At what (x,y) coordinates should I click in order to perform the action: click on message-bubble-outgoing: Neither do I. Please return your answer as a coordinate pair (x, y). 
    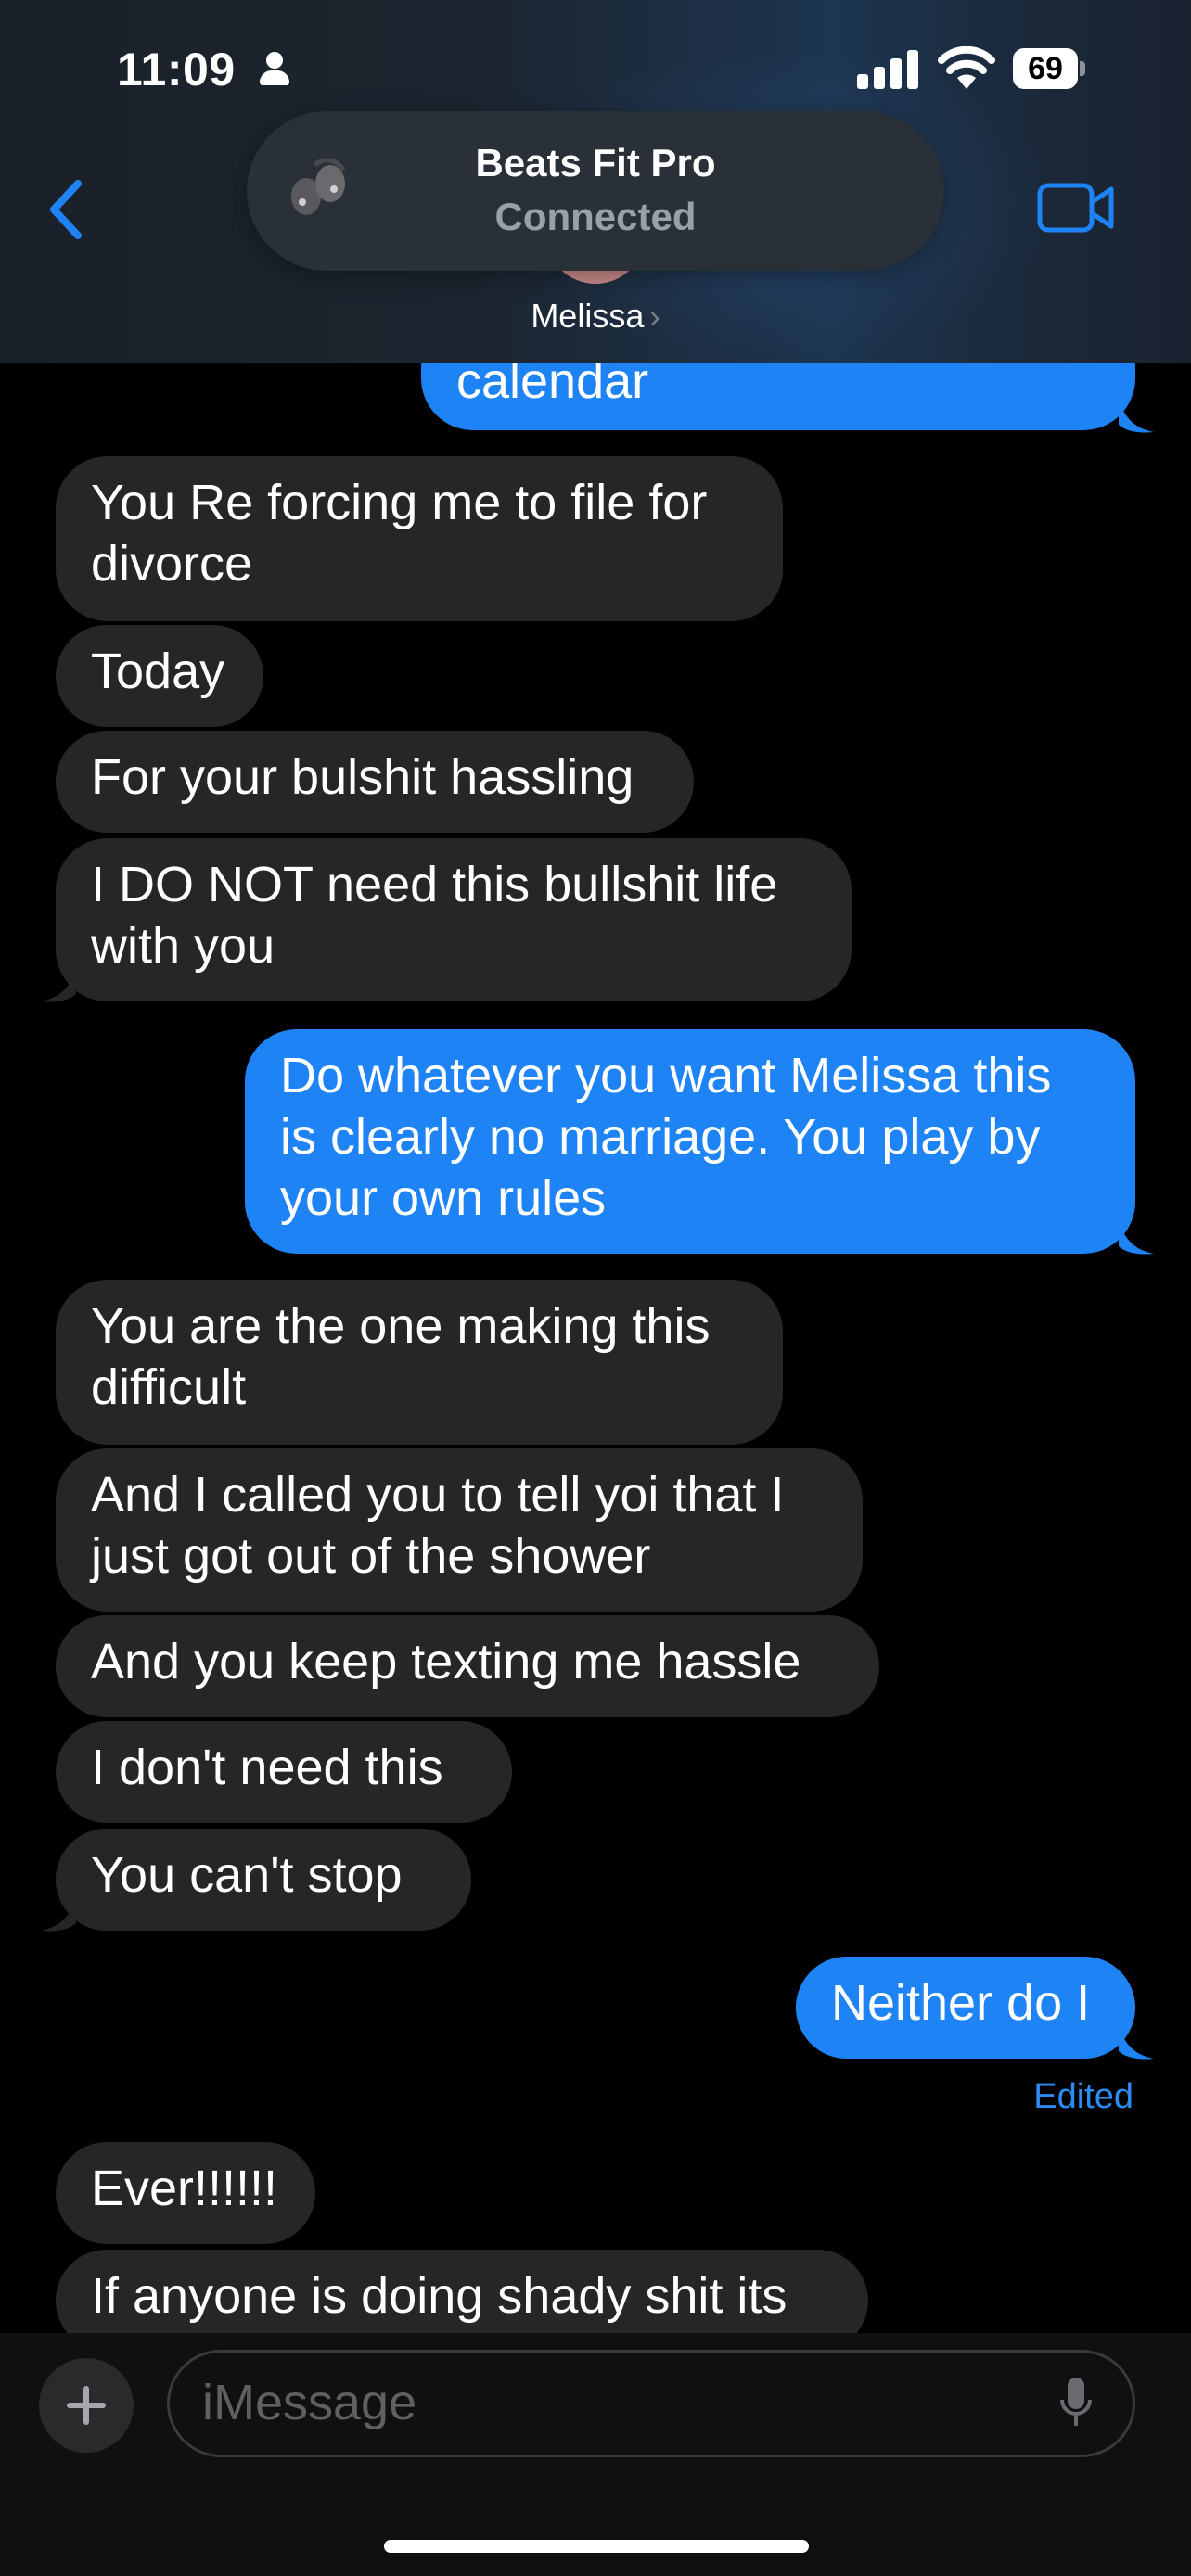
    Looking at the image, I should click on (966, 2008).